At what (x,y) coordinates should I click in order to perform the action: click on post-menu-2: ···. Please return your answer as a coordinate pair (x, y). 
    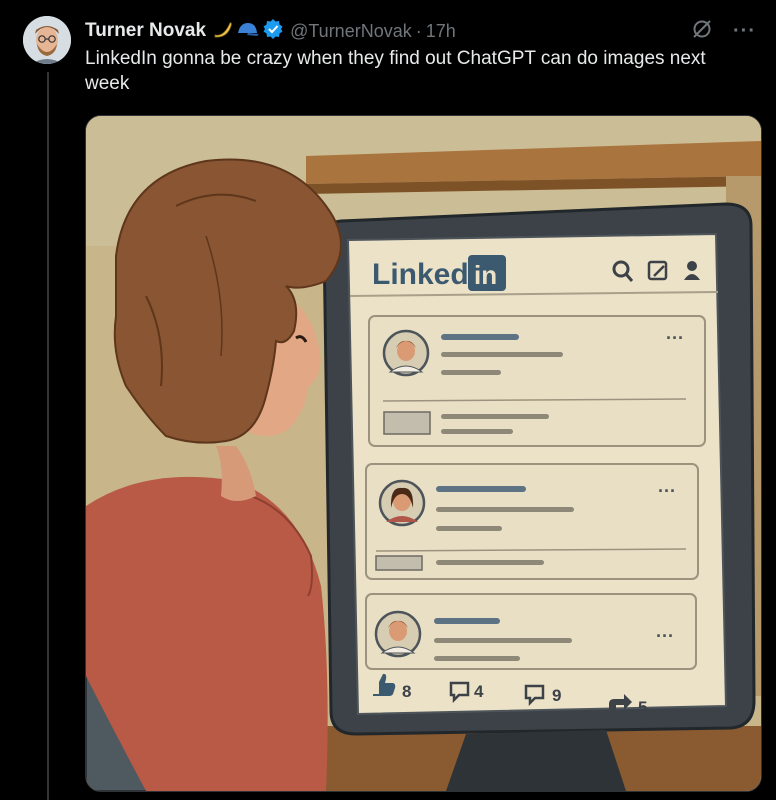
    Looking at the image, I should click on (667, 491).